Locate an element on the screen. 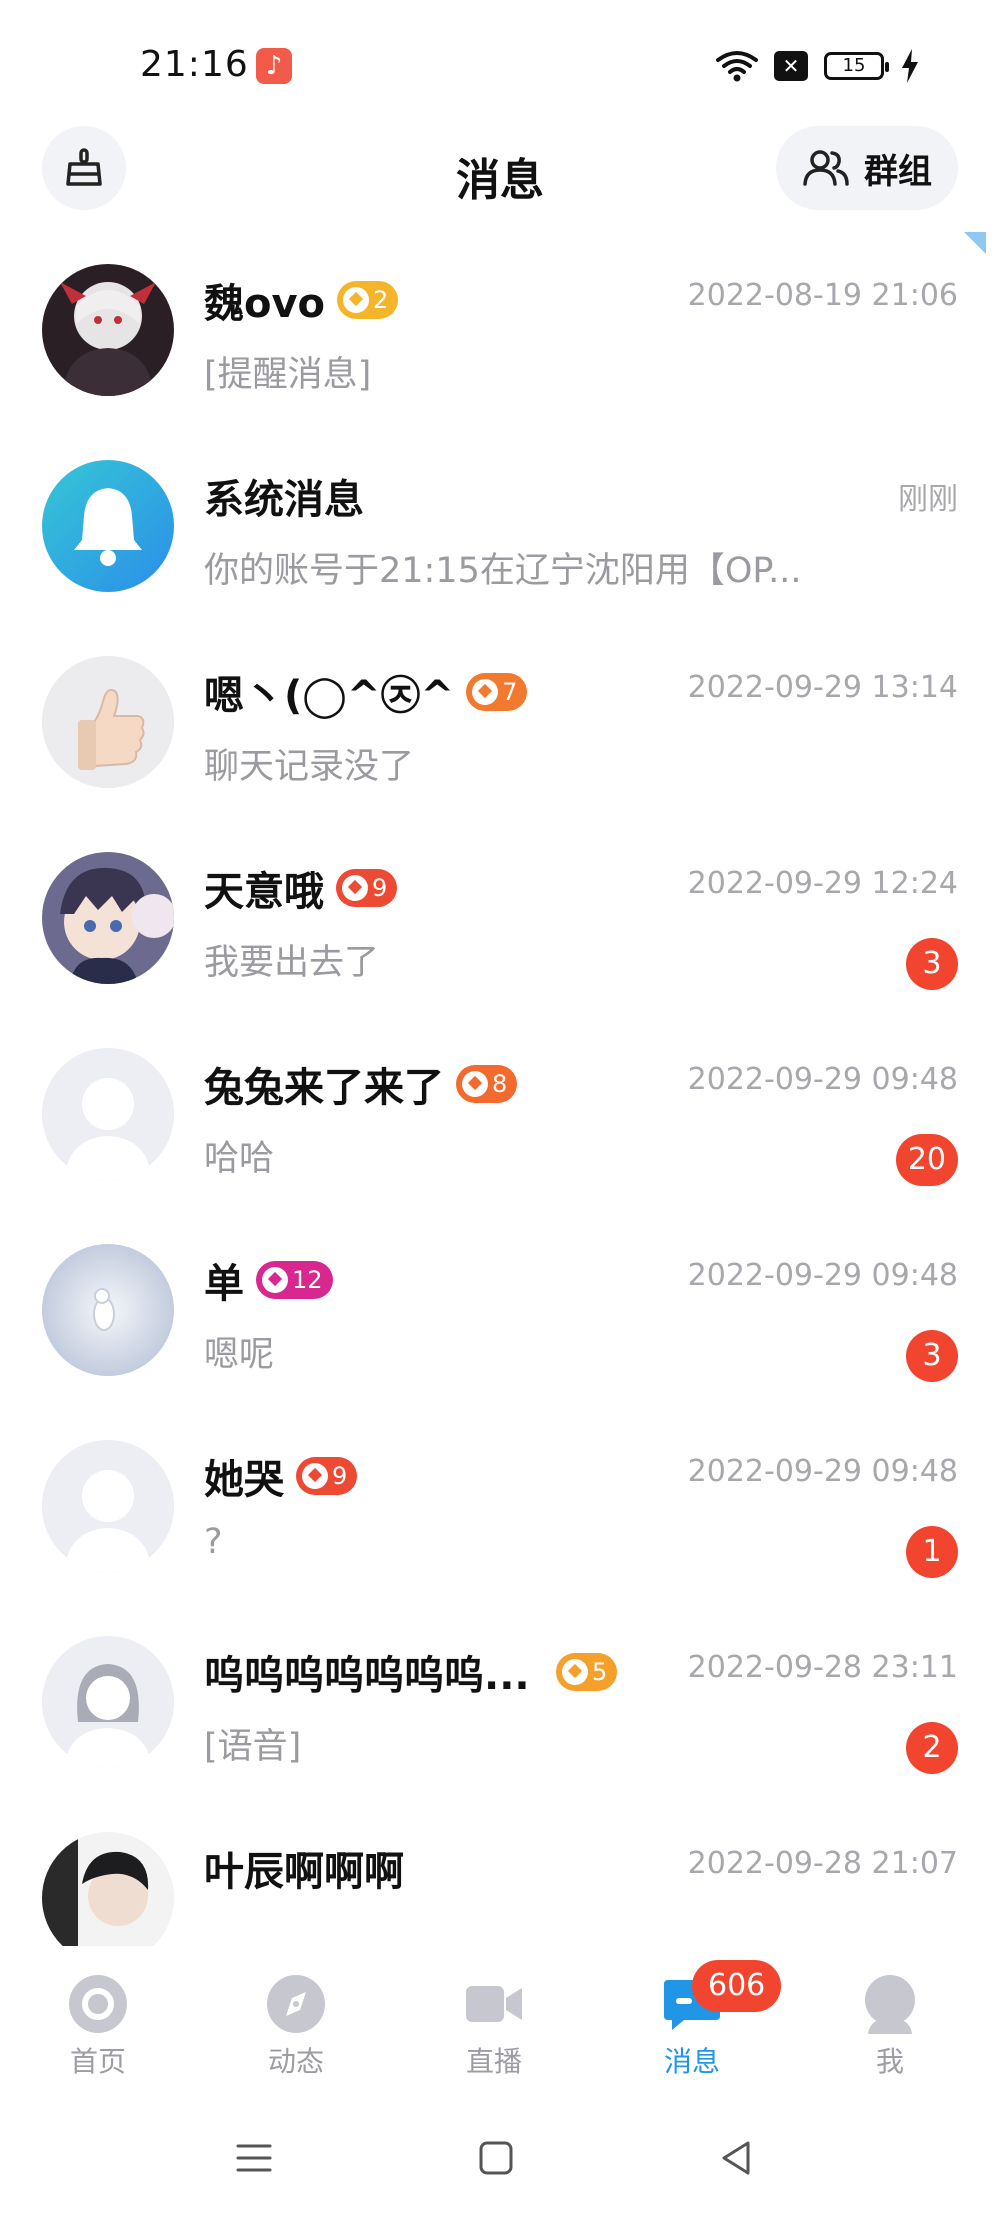 The image size is (1000, 2222). conversation-preview: [语音] is located at coordinates (253, 1747).